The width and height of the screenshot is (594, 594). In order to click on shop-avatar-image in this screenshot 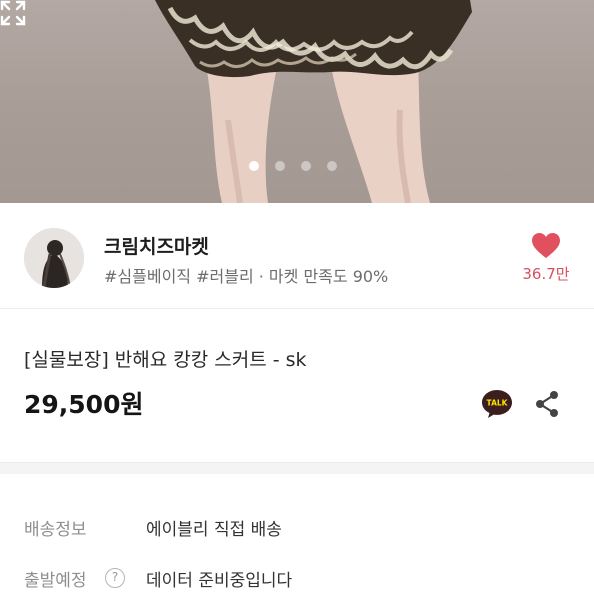, I will do `click(54, 258)`.